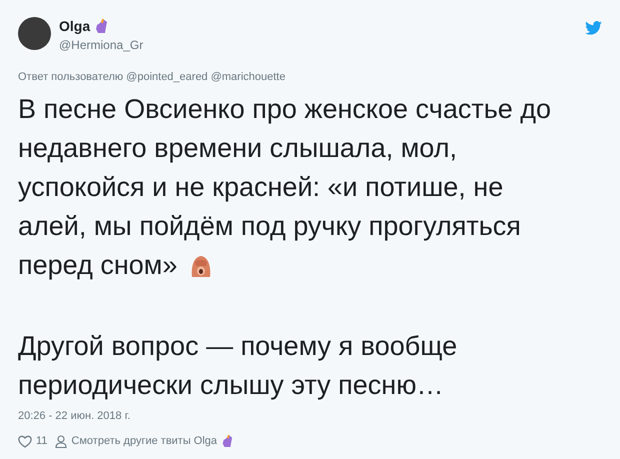 This screenshot has width=620, height=459. What do you see at coordinates (269, 226) in the screenshot?
I see `tweet-text-line: алей, мы пойдём под ручку прогуляться` at bounding box center [269, 226].